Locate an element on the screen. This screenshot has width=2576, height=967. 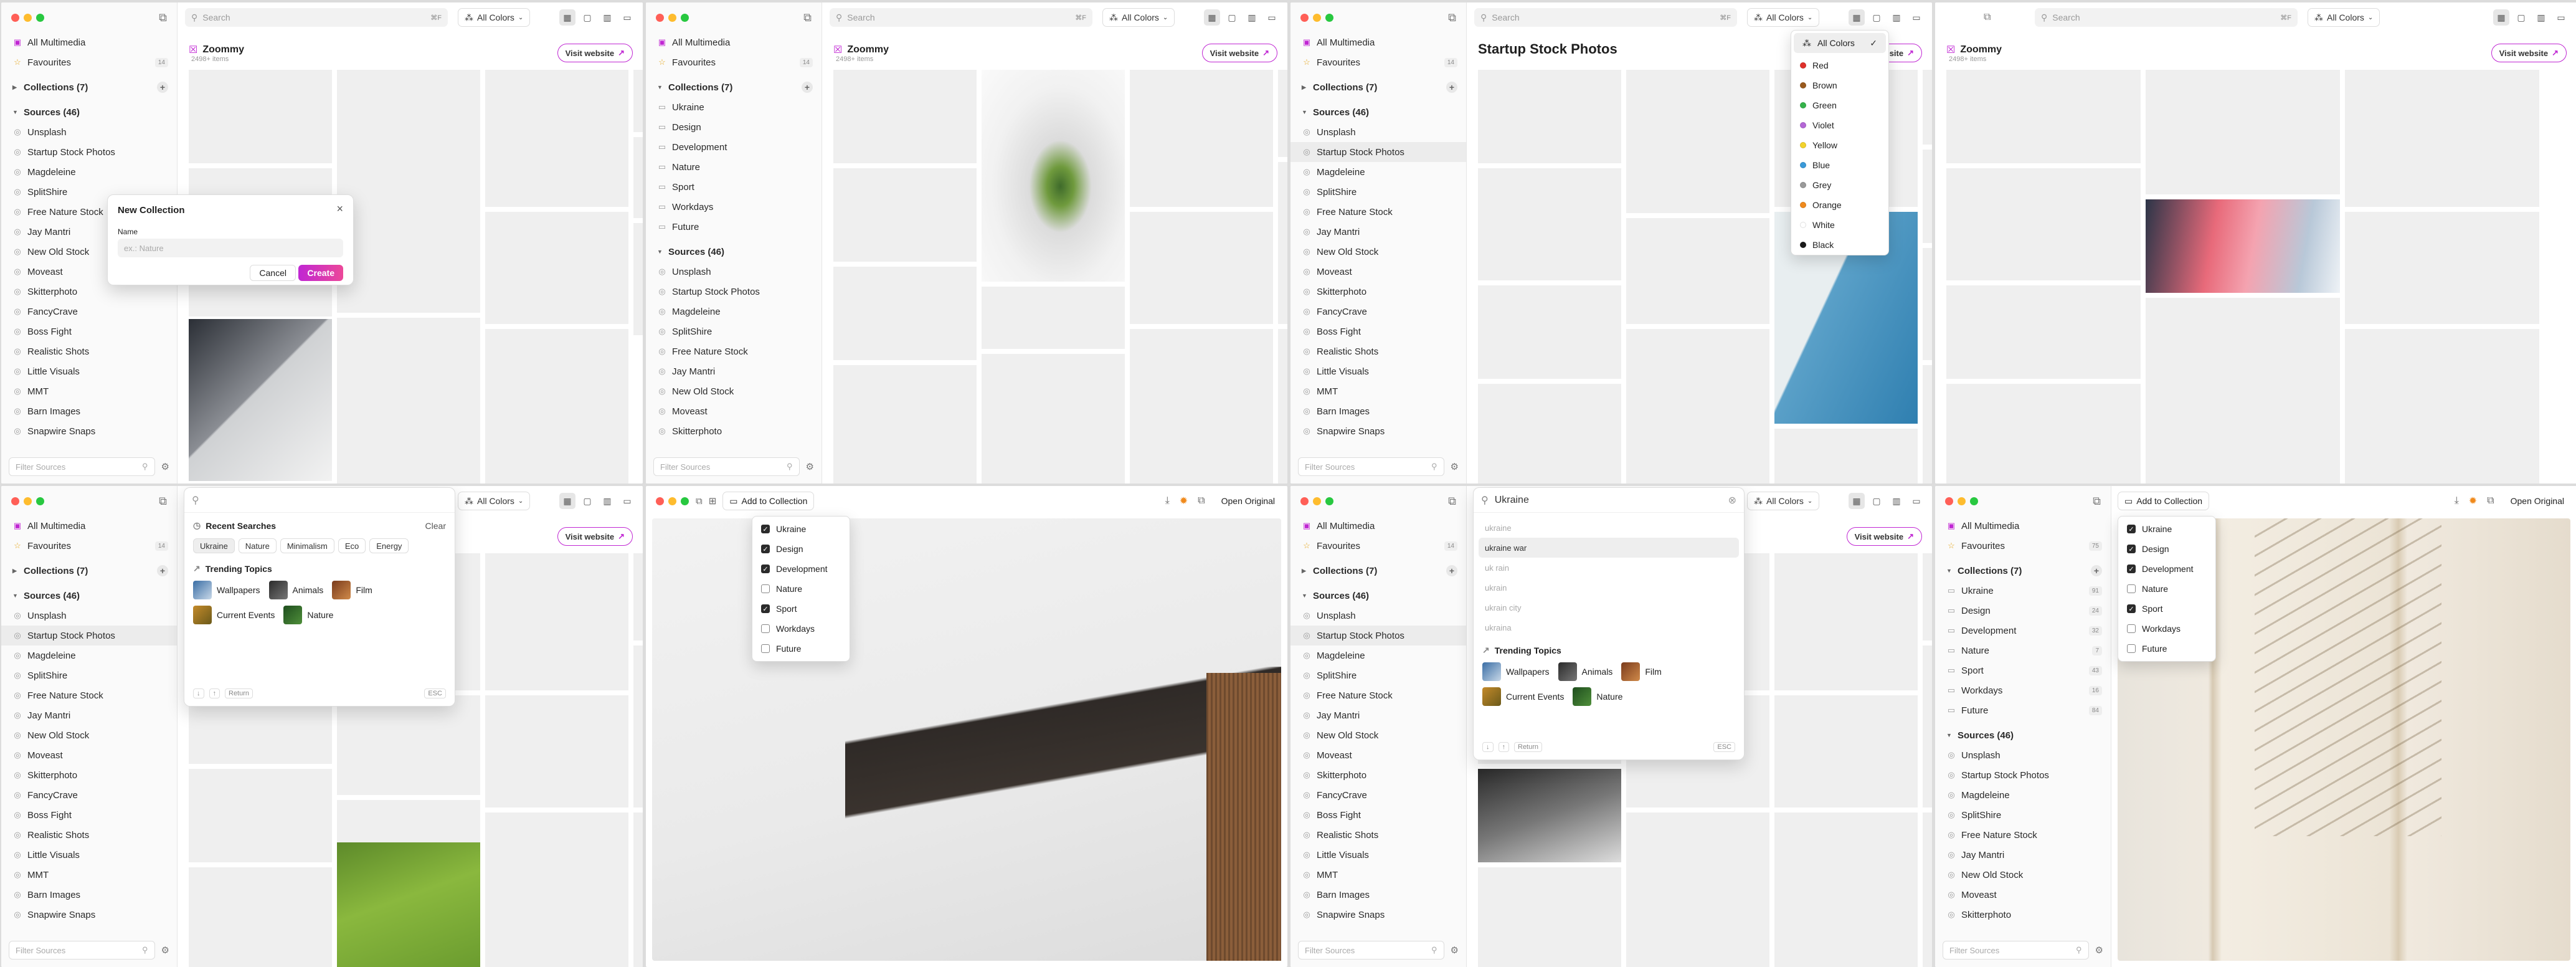
clear-button: Clear is located at coordinates (435, 526).